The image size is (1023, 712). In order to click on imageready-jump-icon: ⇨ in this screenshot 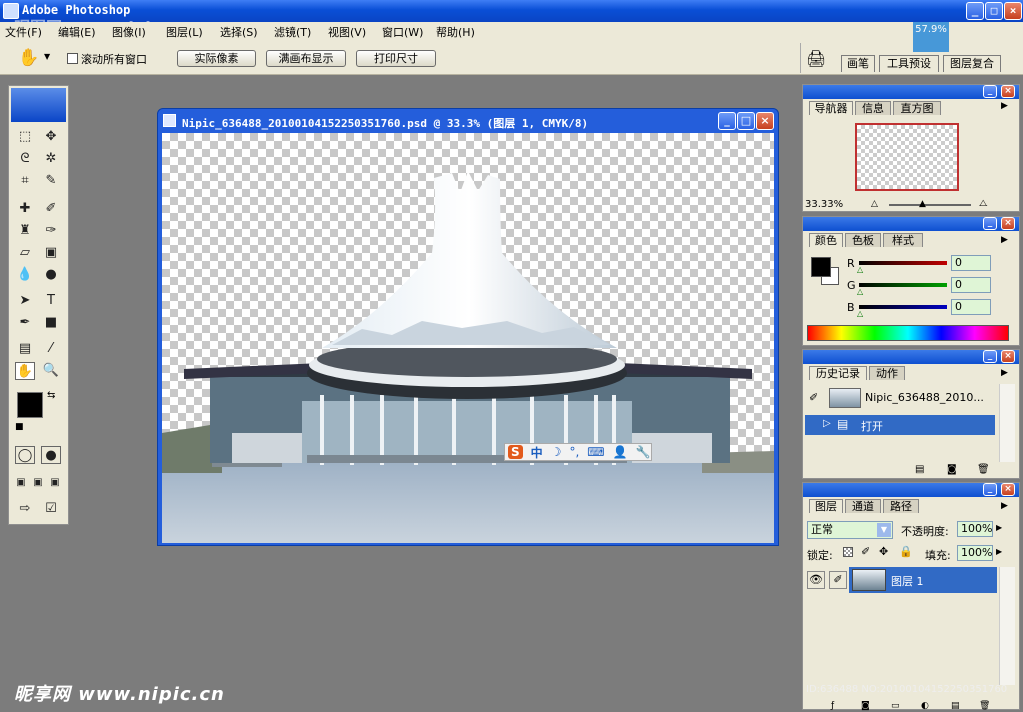, I will do `click(25, 509)`.